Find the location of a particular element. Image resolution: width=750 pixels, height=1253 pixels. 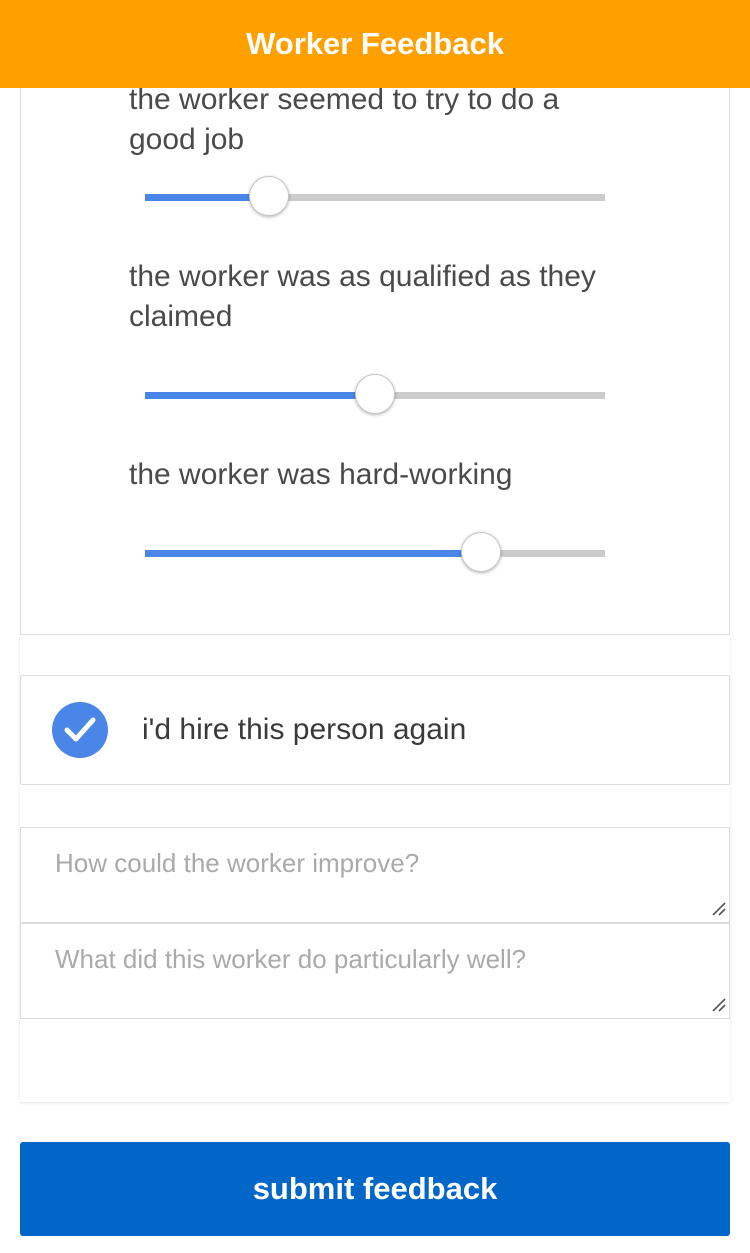

submit-feedback-button: submit feedback is located at coordinates (375, 1189).